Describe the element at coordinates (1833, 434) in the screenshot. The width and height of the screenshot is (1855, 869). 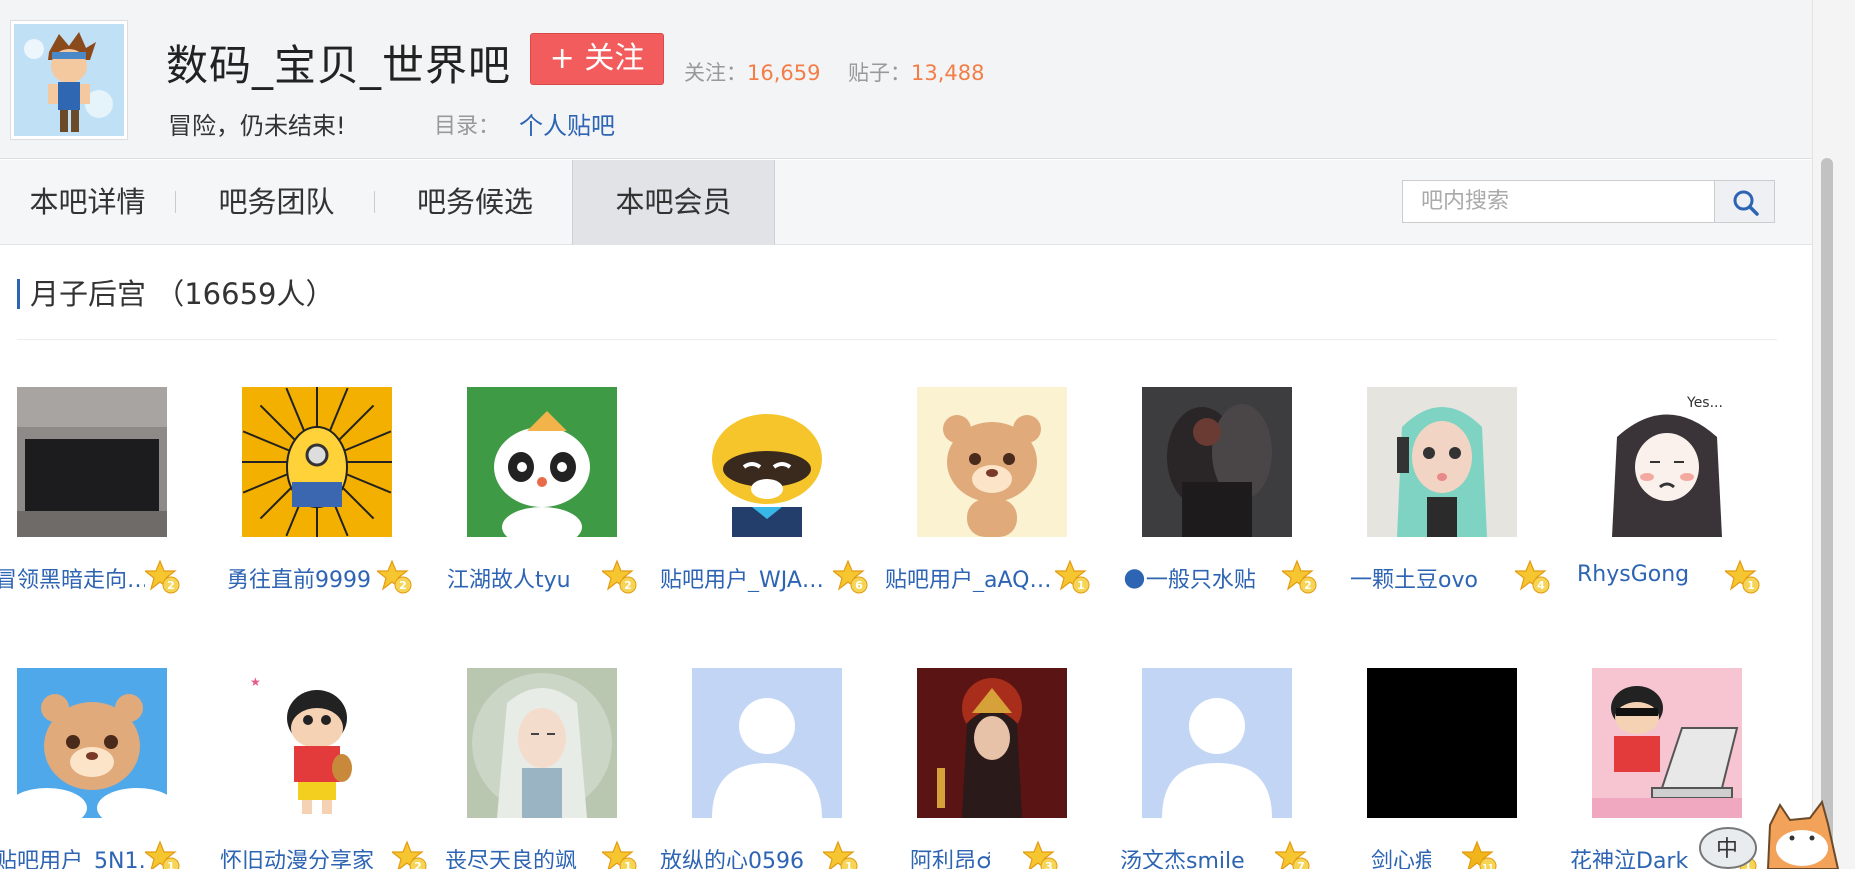
I see `page-scrollbar` at that location.